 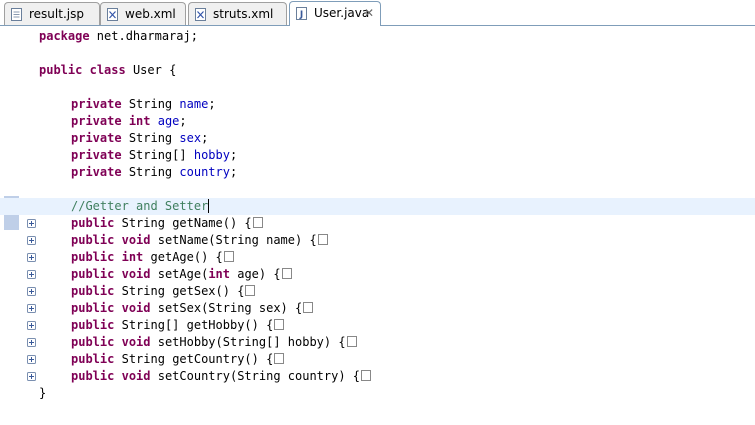 What do you see at coordinates (150, 14) in the screenshot?
I see `tab-label: web.xml` at bounding box center [150, 14].